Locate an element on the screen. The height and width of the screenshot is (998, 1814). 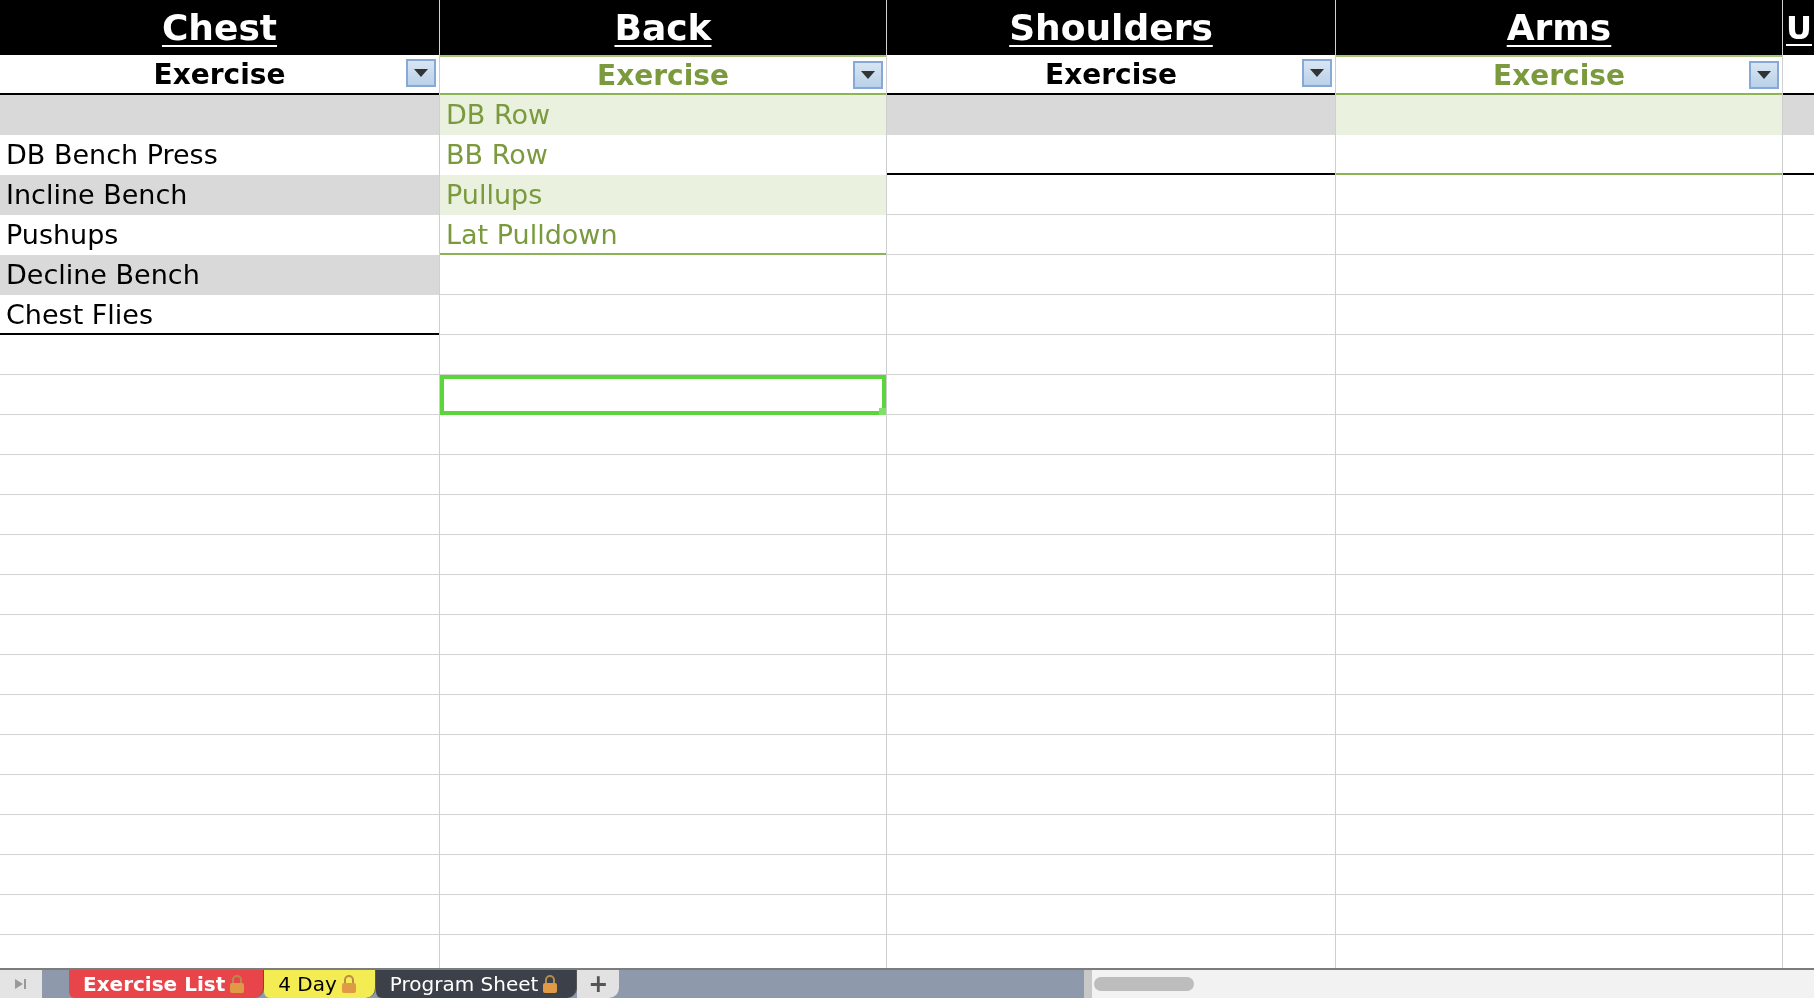
scrollbar-thumb is located at coordinates (1144, 984).